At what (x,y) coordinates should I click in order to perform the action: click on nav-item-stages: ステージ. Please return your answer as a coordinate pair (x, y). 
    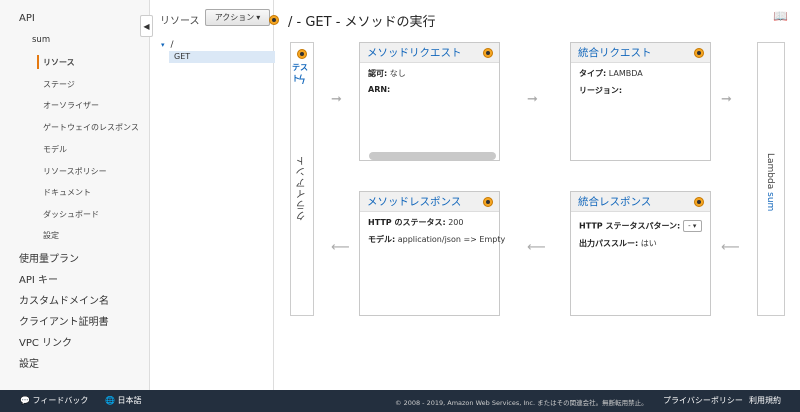
    Looking at the image, I should click on (59, 84).